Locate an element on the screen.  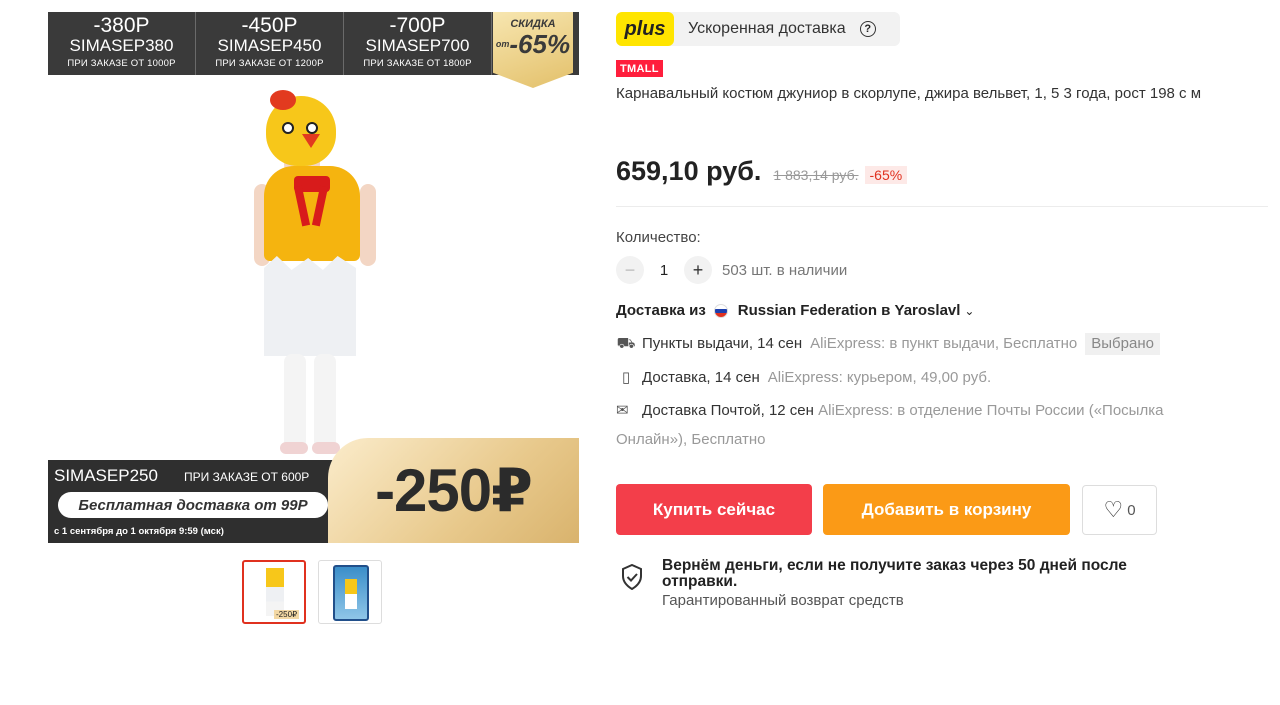
shipping-option-name: Доставка Почтой, 12 сен is located at coordinates (728, 410).